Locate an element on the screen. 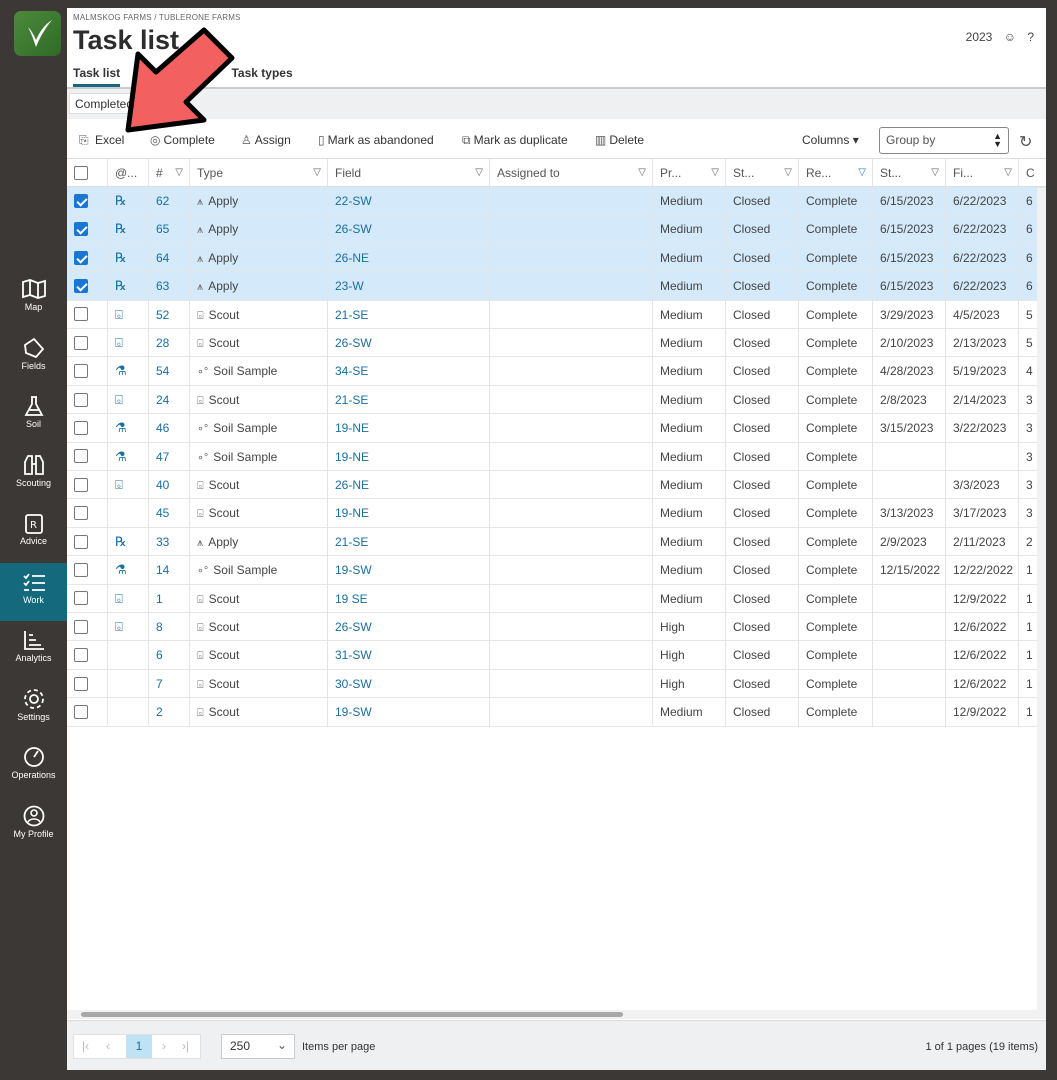 The image size is (1057, 1080). cell-num: 64 is located at coordinates (169, 257).